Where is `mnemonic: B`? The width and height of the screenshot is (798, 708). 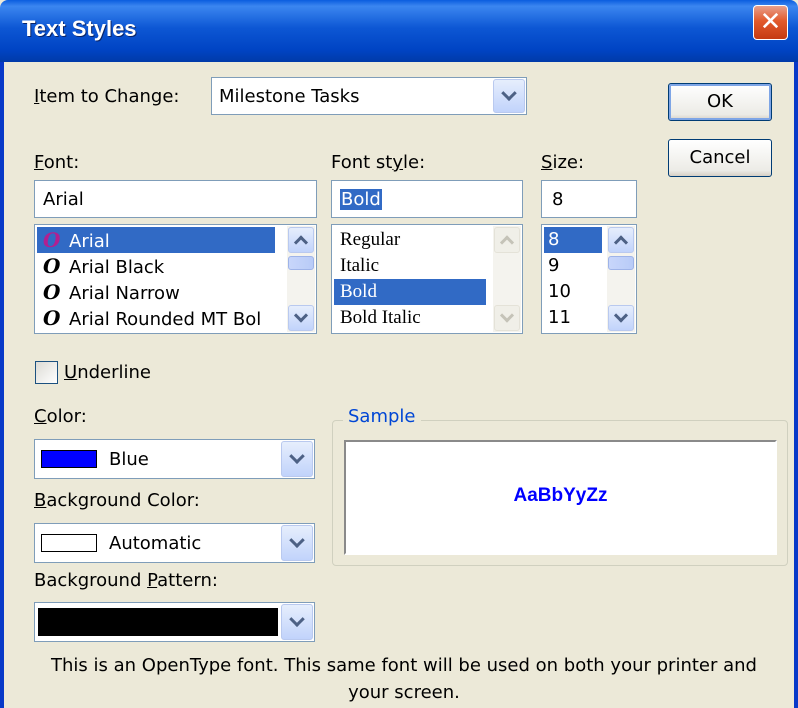
mnemonic: B is located at coordinates (40, 500).